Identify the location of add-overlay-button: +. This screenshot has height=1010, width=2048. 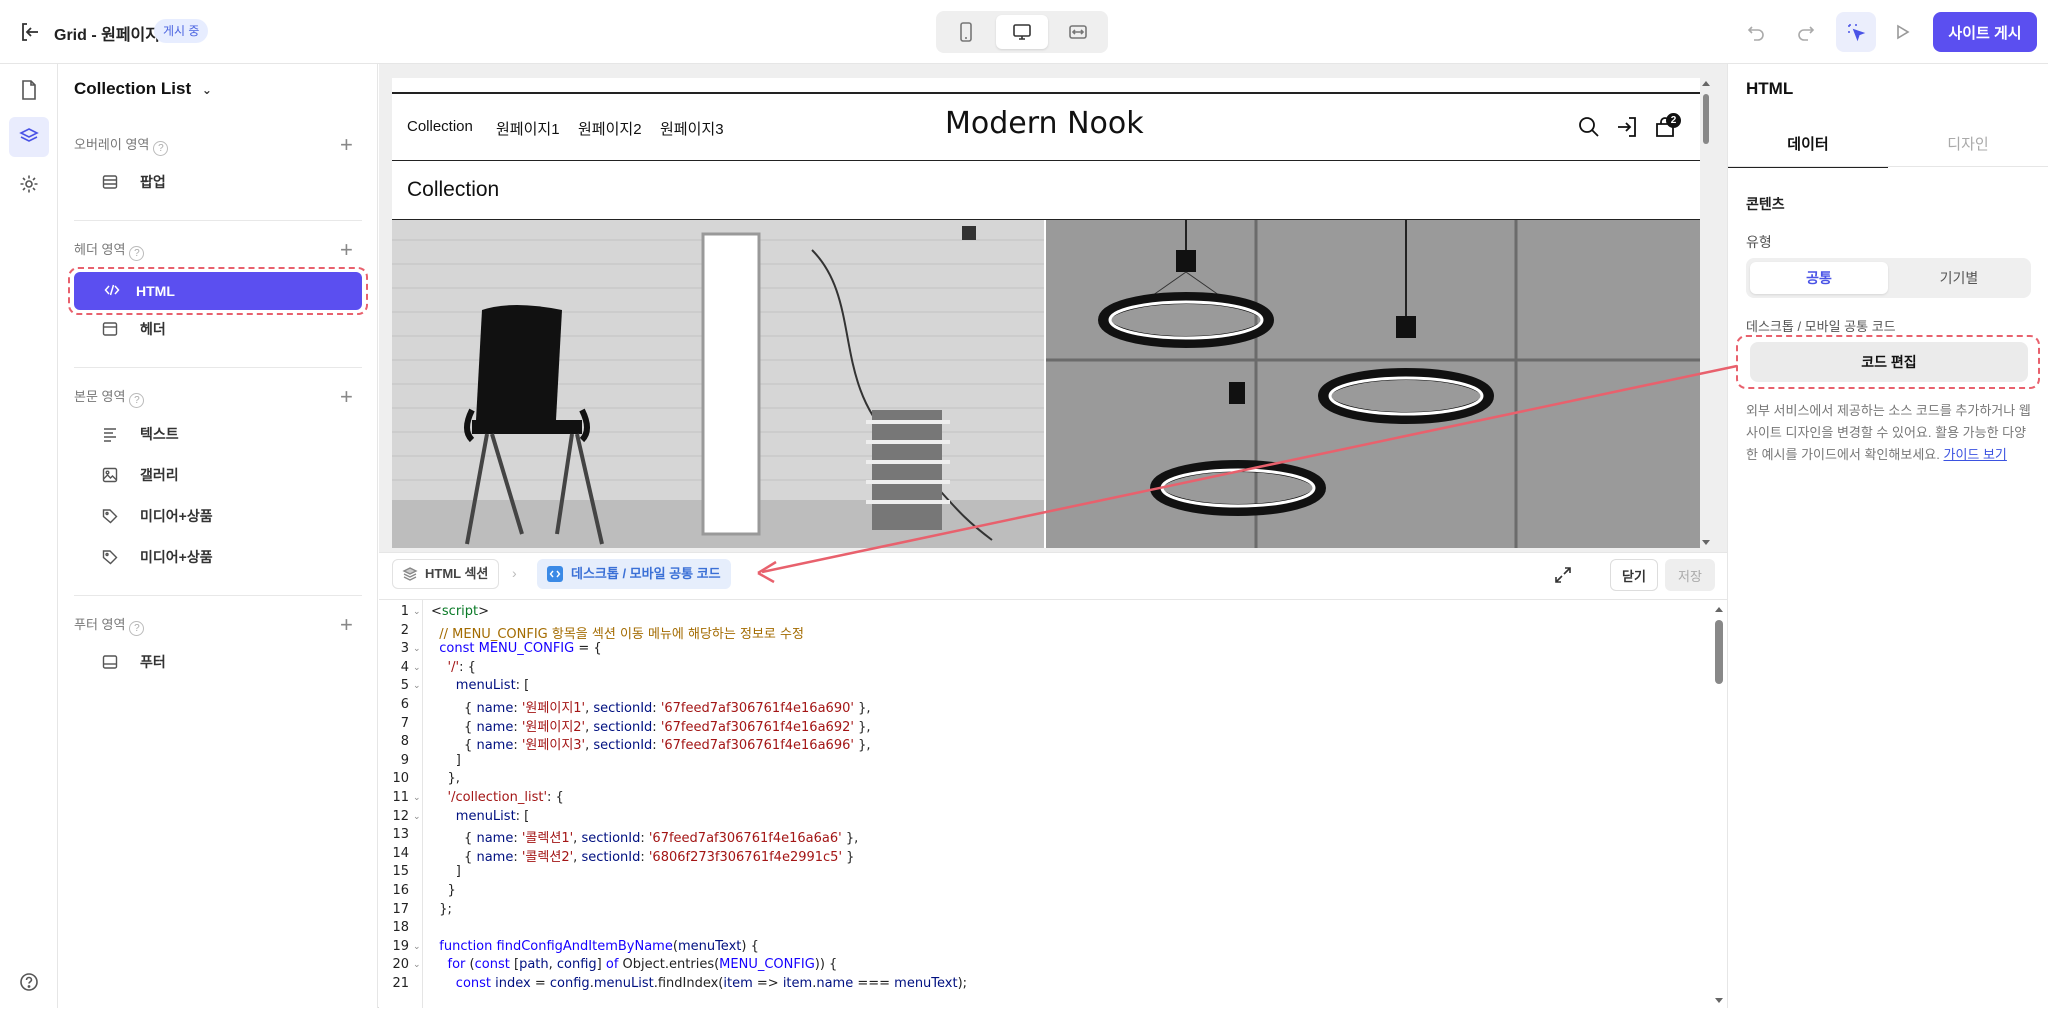
(346, 145).